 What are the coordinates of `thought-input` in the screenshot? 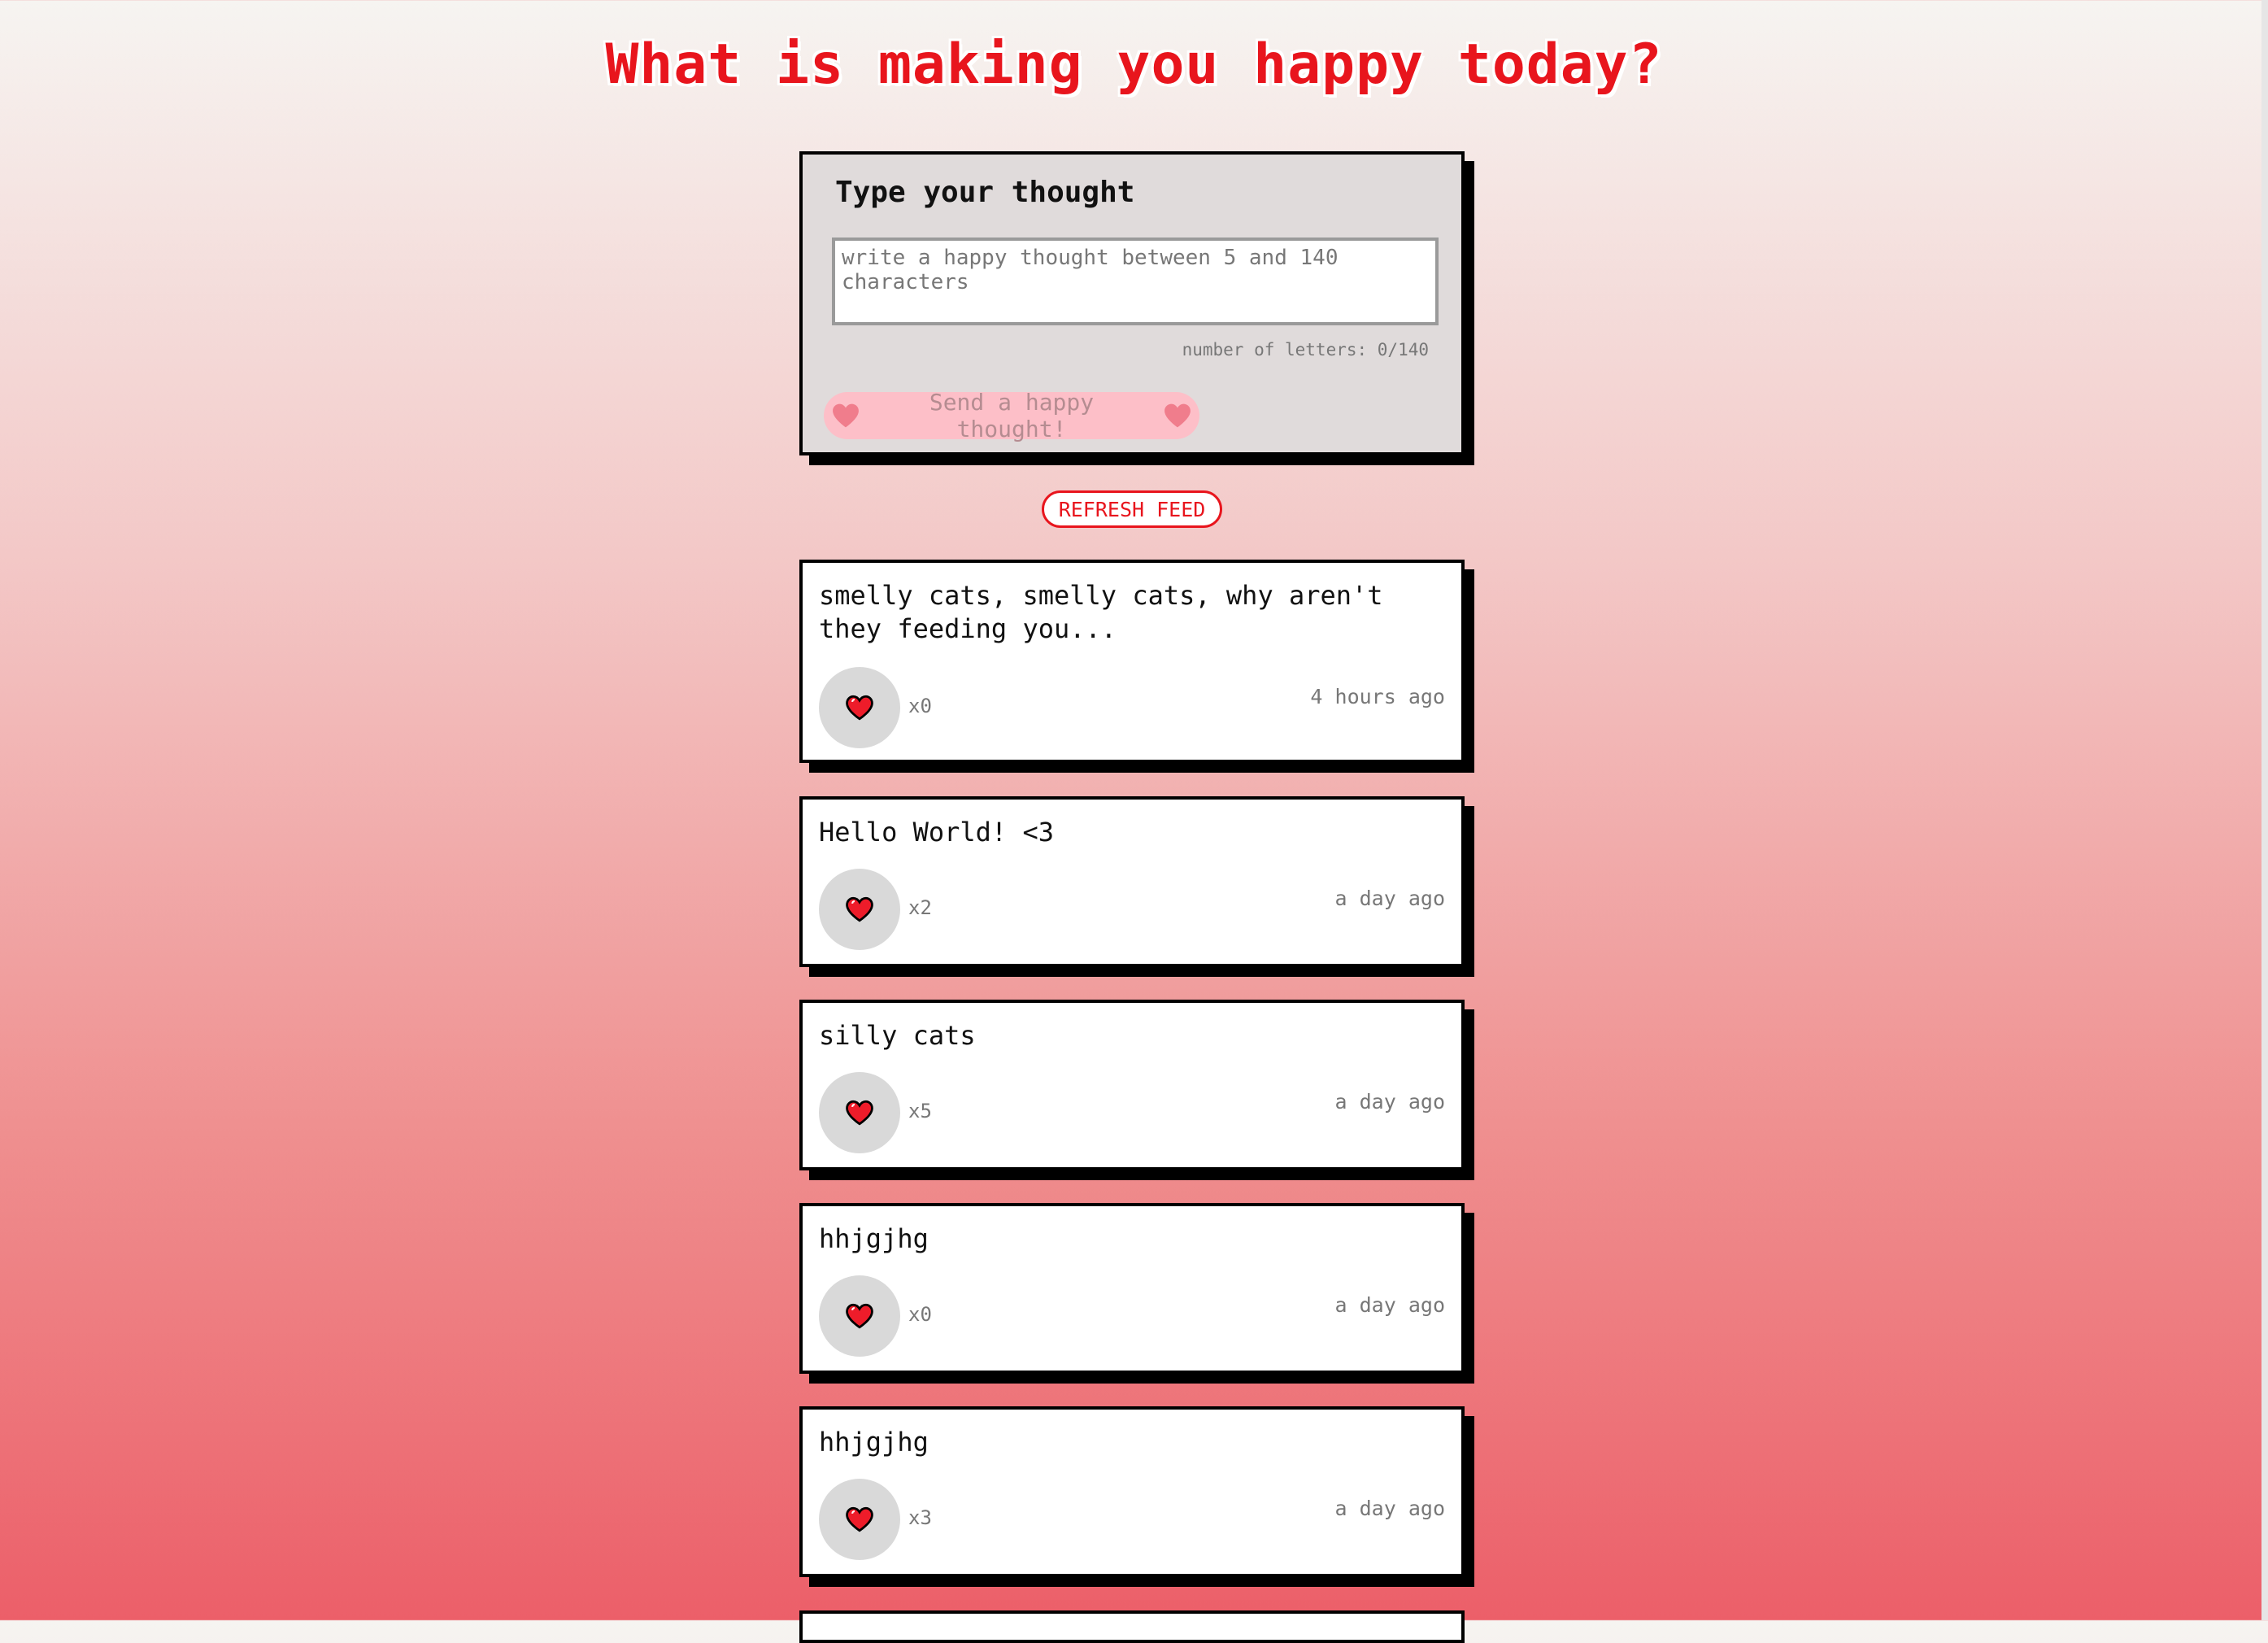 It's located at (1135, 281).